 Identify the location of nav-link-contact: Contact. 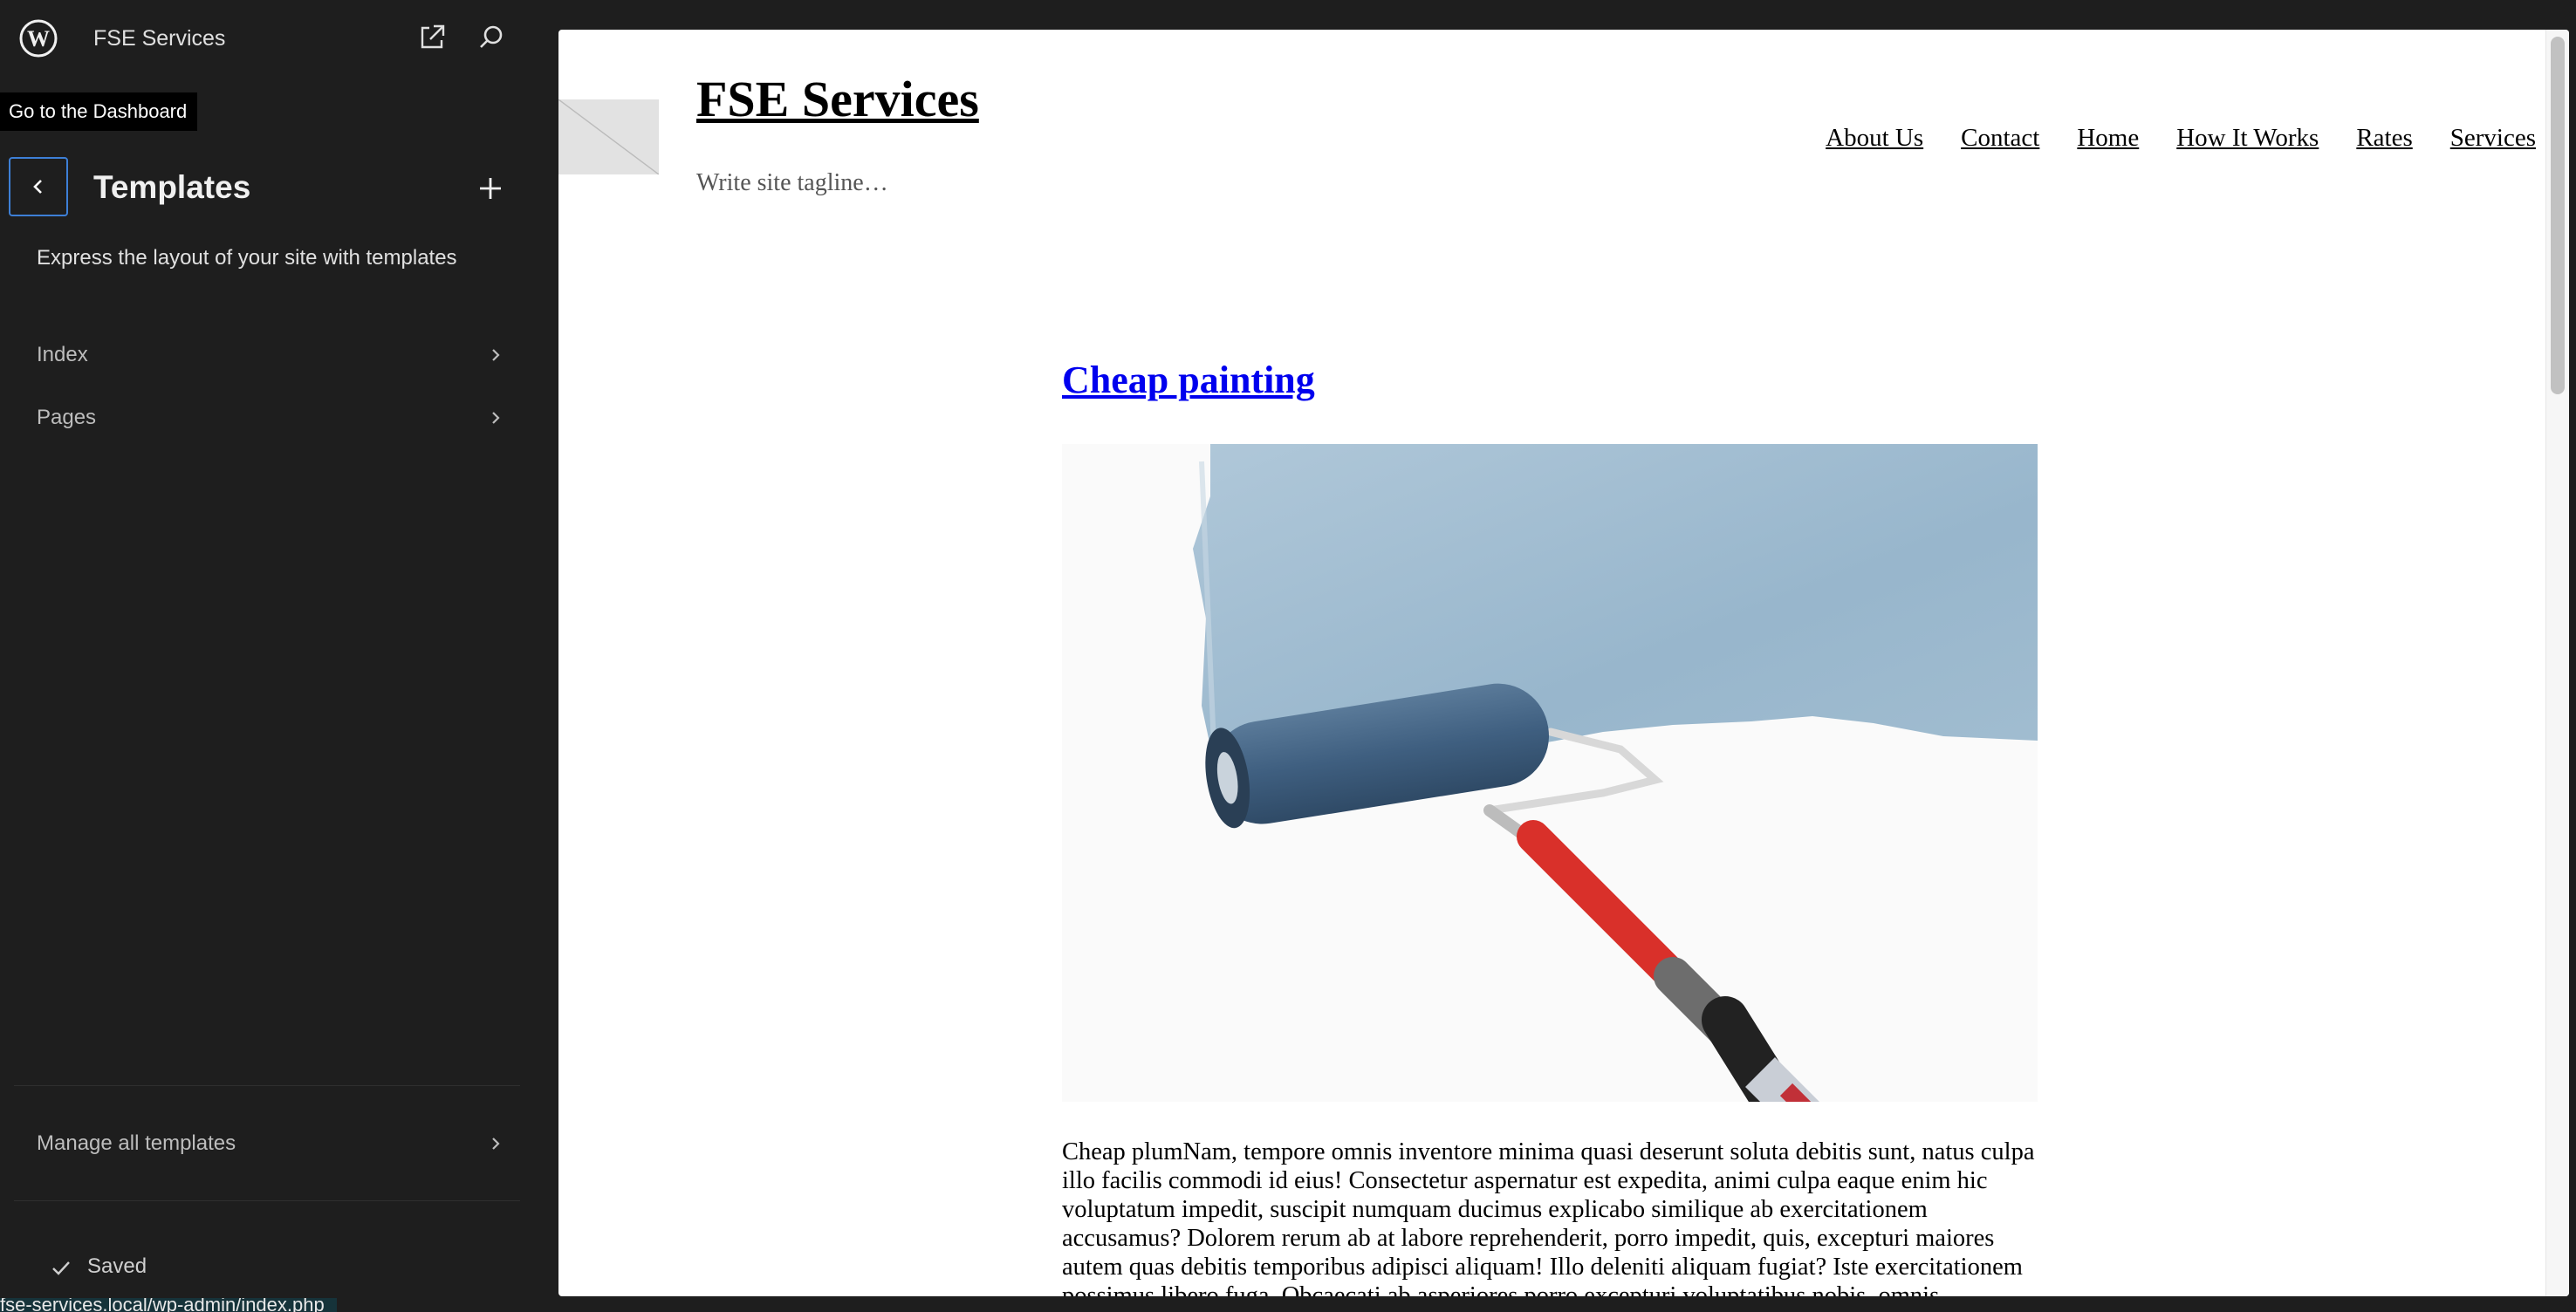
(2000, 138).